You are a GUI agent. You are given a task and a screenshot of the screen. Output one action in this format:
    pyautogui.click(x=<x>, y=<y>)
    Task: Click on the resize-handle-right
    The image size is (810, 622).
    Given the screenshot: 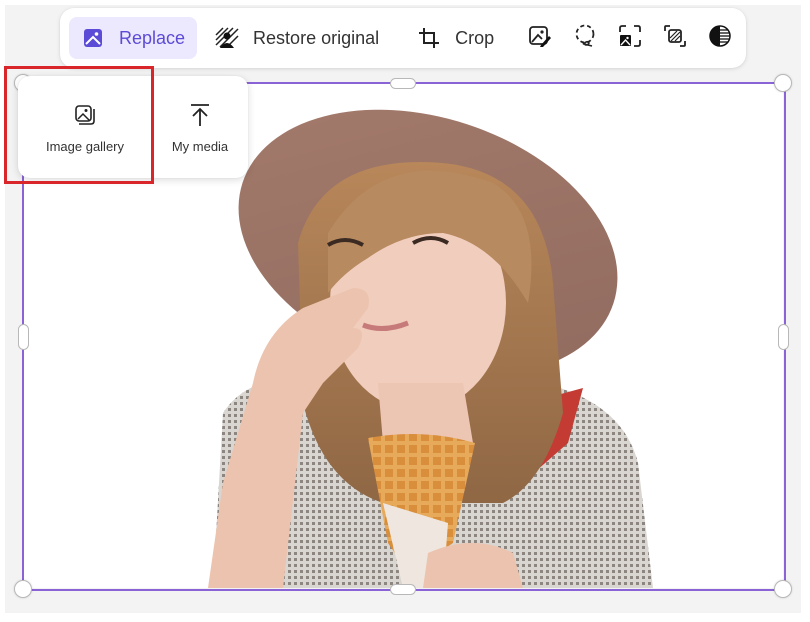 What is the action you would take?
    pyautogui.click(x=783, y=337)
    